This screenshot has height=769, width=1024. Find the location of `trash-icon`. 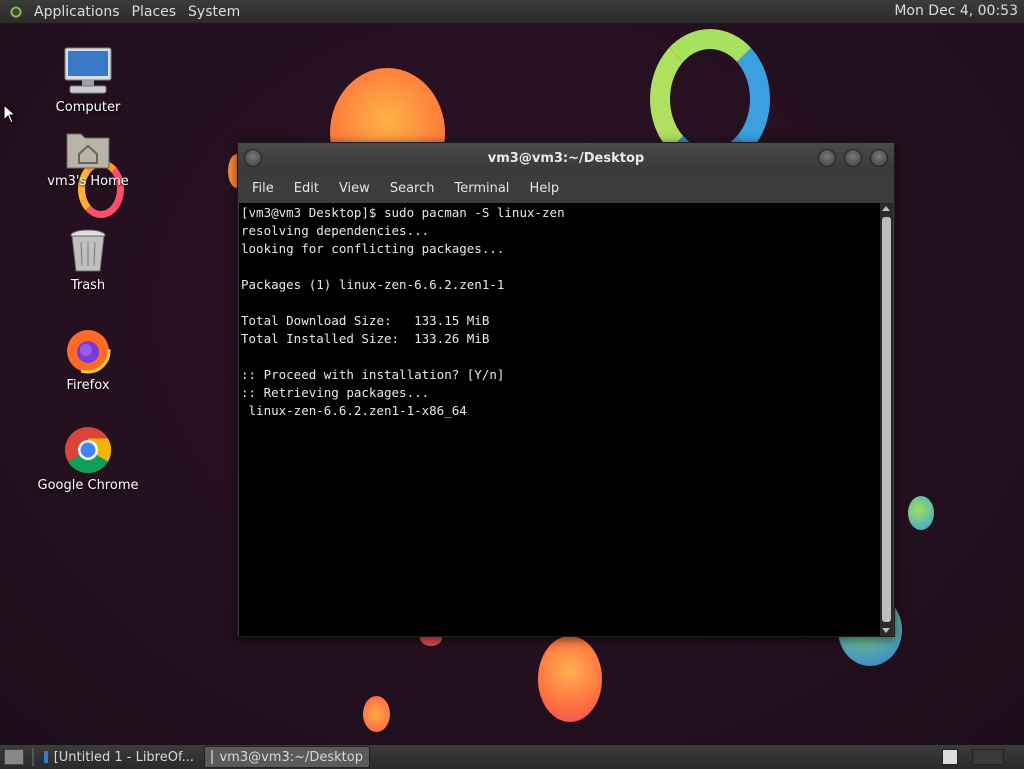

trash-icon is located at coordinates (88, 251).